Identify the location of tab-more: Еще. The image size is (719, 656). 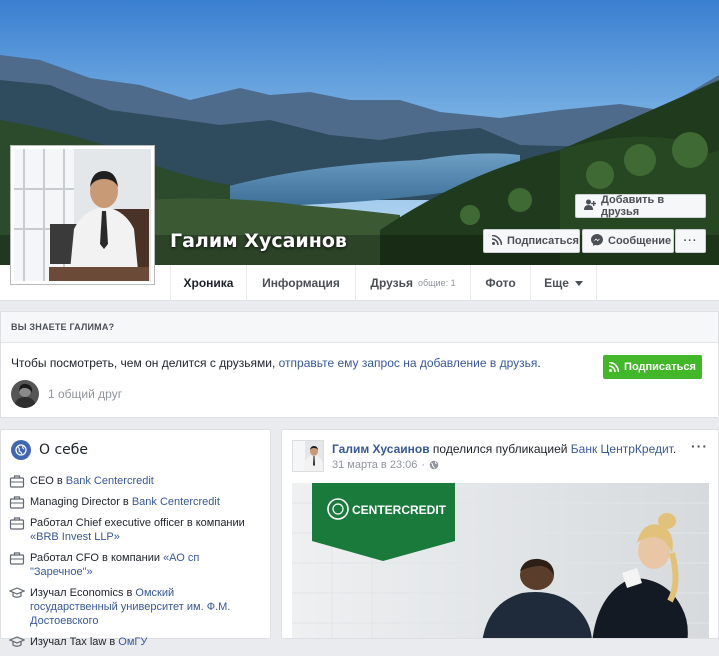
(563, 283).